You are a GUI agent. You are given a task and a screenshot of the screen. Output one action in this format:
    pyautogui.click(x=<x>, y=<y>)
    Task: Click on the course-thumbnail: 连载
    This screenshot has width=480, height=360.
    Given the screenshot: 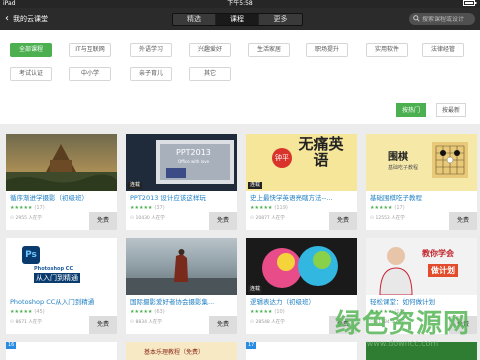 What is the action you would take?
    pyautogui.click(x=301, y=266)
    